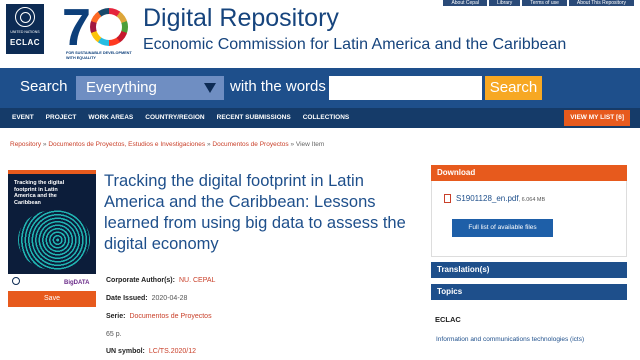 The width and height of the screenshot is (640, 360). Describe the element at coordinates (23, 118) in the screenshot. I see `nav-item-event: EVENT` at that location.